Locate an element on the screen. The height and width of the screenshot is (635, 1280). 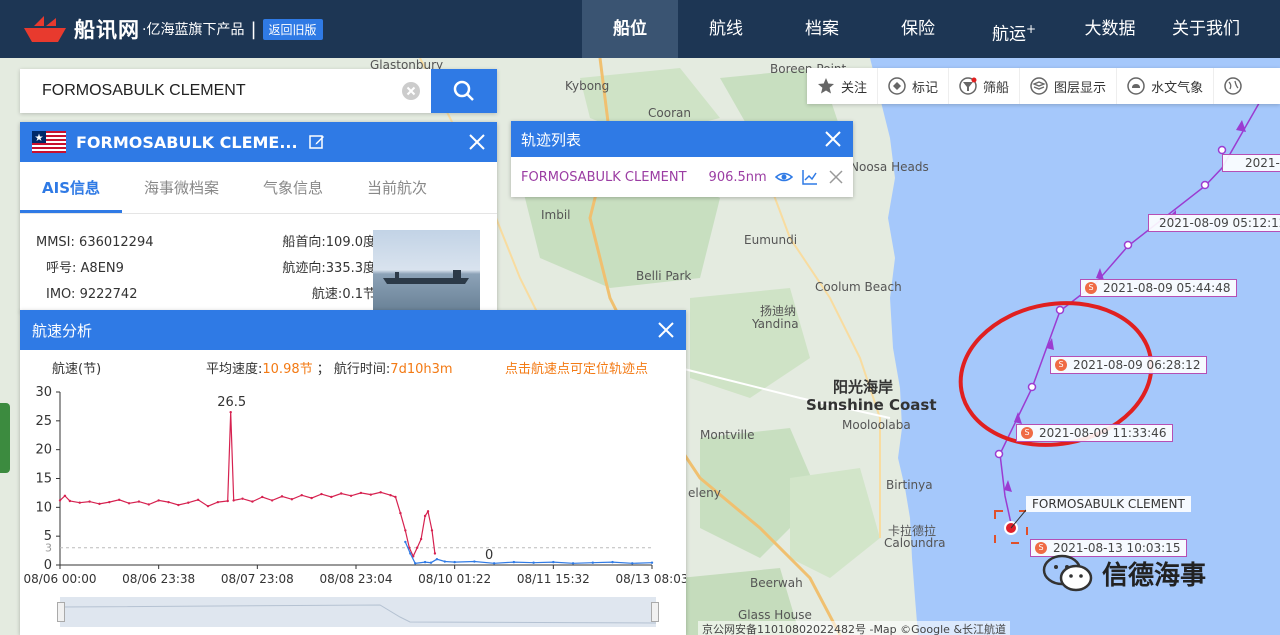
tab-ais-info: AIS信息 is located at coordinates (71, 187).